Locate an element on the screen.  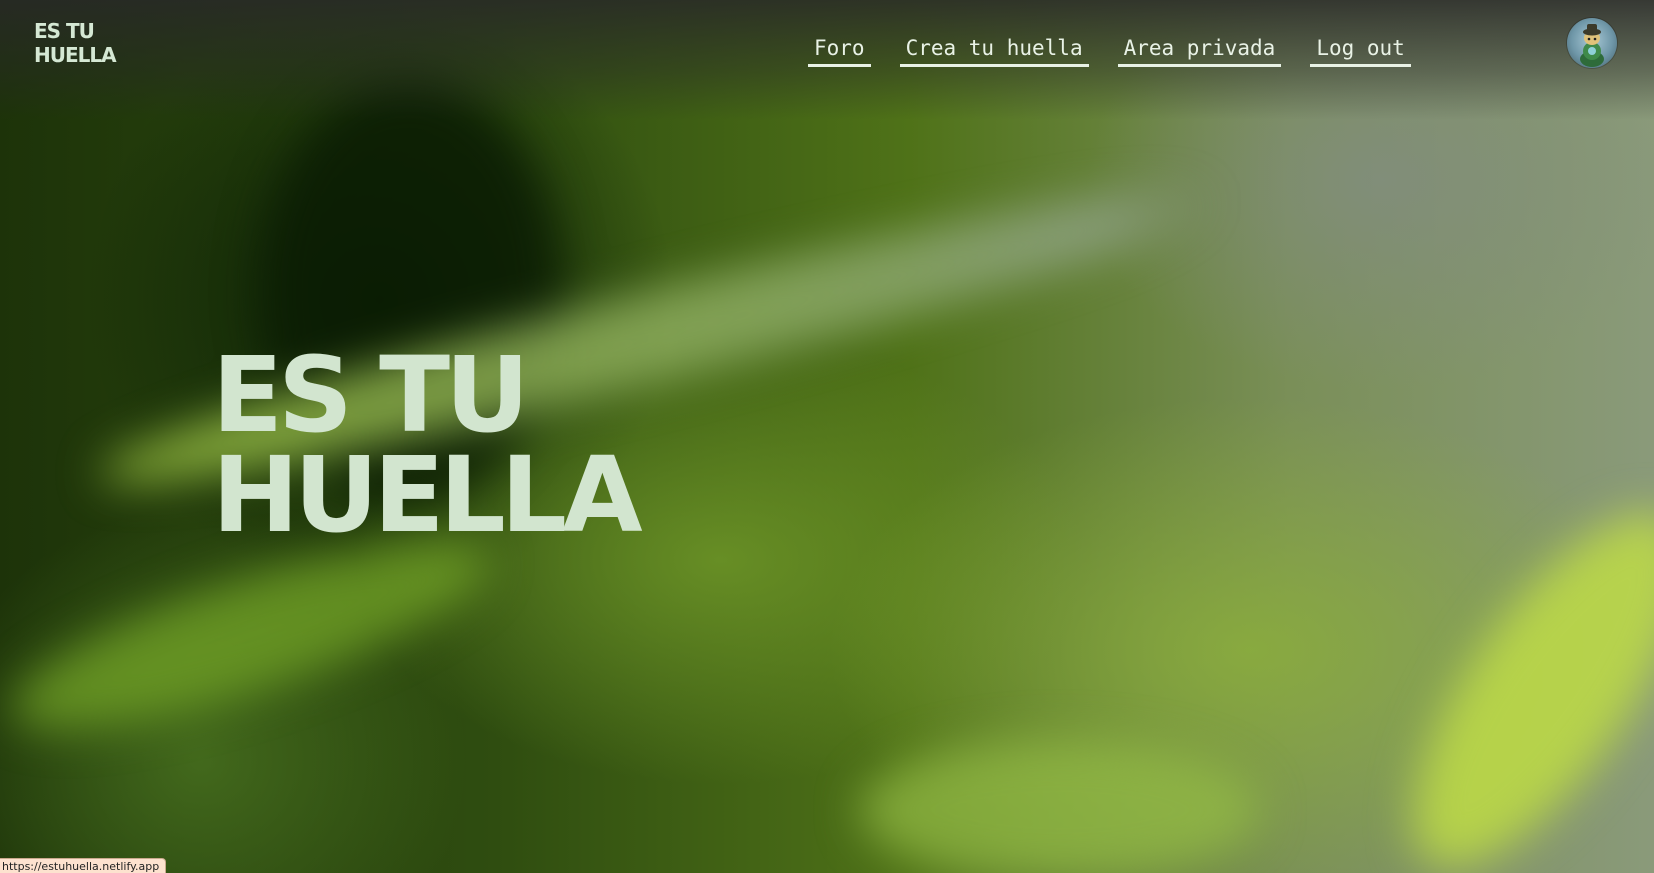
hero-title: ES TU HUELLA is located at coordinates (427, 445).